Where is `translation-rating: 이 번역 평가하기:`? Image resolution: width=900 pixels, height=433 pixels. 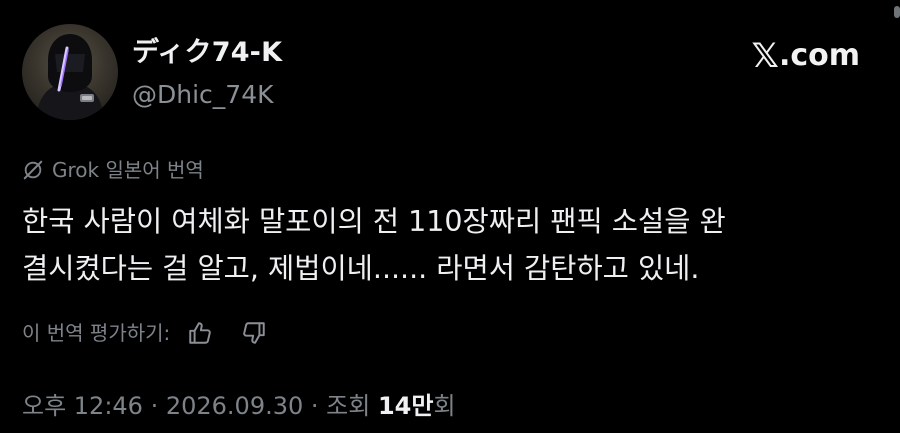
translation-rating: 이 번역 평가하기: is located at coordinates (157, 333).